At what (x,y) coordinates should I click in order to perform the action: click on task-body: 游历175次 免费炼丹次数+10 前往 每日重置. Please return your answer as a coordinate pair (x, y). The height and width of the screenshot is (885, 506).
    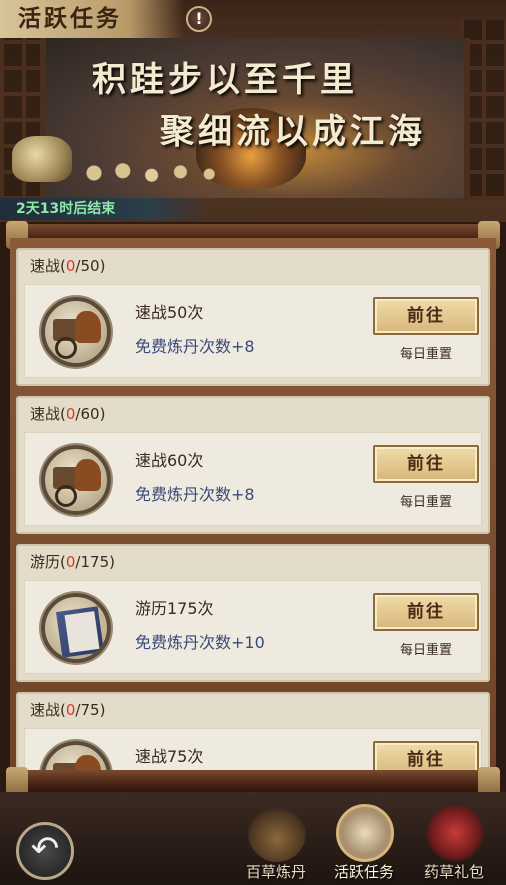
    Looking at the image, I should click on (253, 627).